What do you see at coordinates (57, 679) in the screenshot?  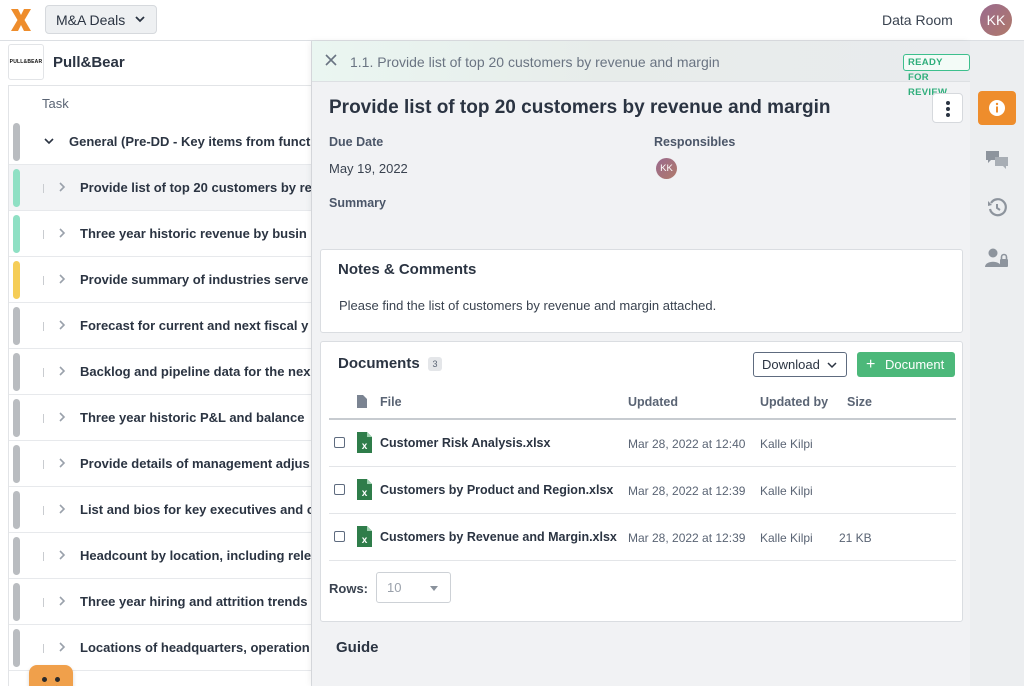 I see `bot-eye-icon` at bounding box center [57, 679].